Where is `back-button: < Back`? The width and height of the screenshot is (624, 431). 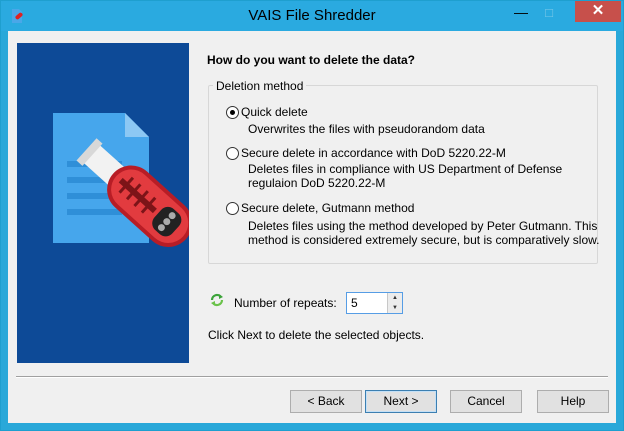
back-button: < Back is located at coordinates (326, 401).